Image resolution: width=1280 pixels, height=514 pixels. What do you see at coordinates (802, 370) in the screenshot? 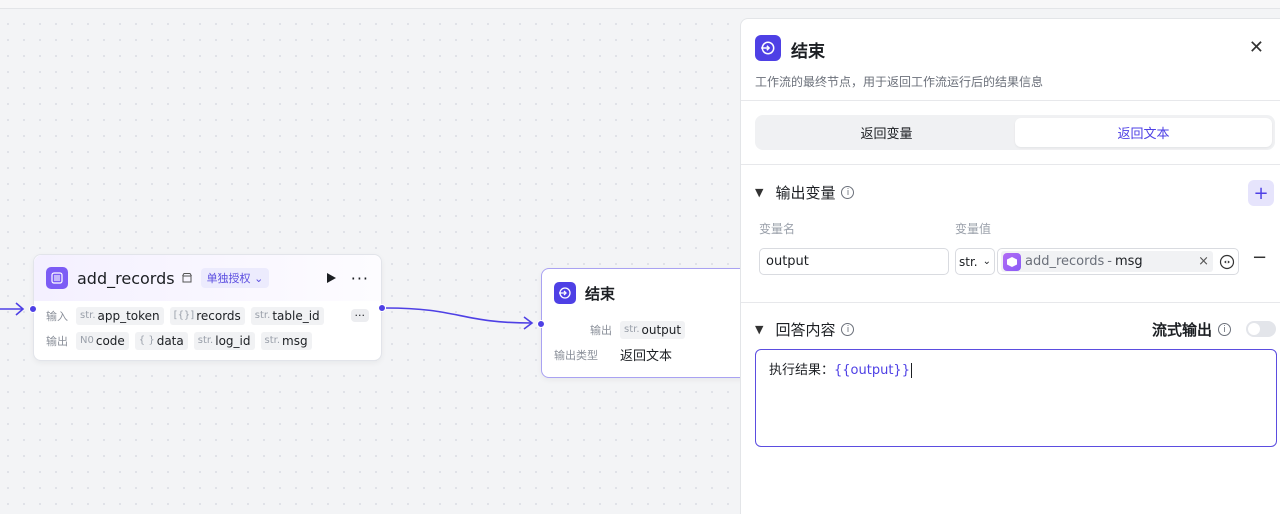
I see `answer-text-prefix: 执行结果：` at bounding box center [802, 370].